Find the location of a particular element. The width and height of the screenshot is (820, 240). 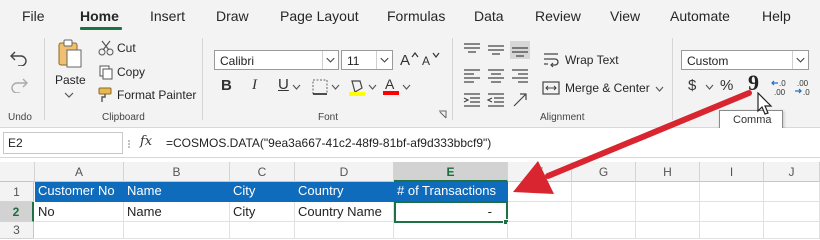

row-header-3: 3 is located at coordinates (17, 230).